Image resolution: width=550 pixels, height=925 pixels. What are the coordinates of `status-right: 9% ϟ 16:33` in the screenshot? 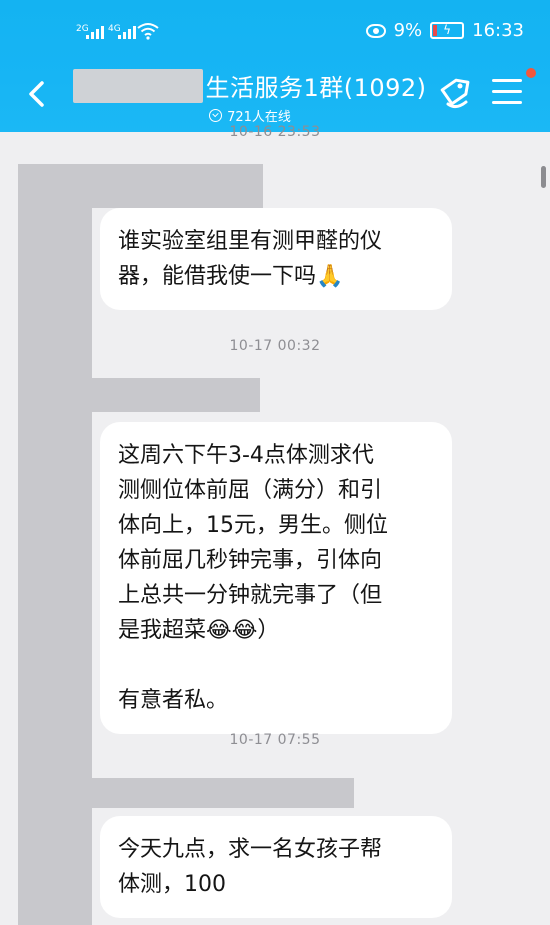 It's located at (444, 30).